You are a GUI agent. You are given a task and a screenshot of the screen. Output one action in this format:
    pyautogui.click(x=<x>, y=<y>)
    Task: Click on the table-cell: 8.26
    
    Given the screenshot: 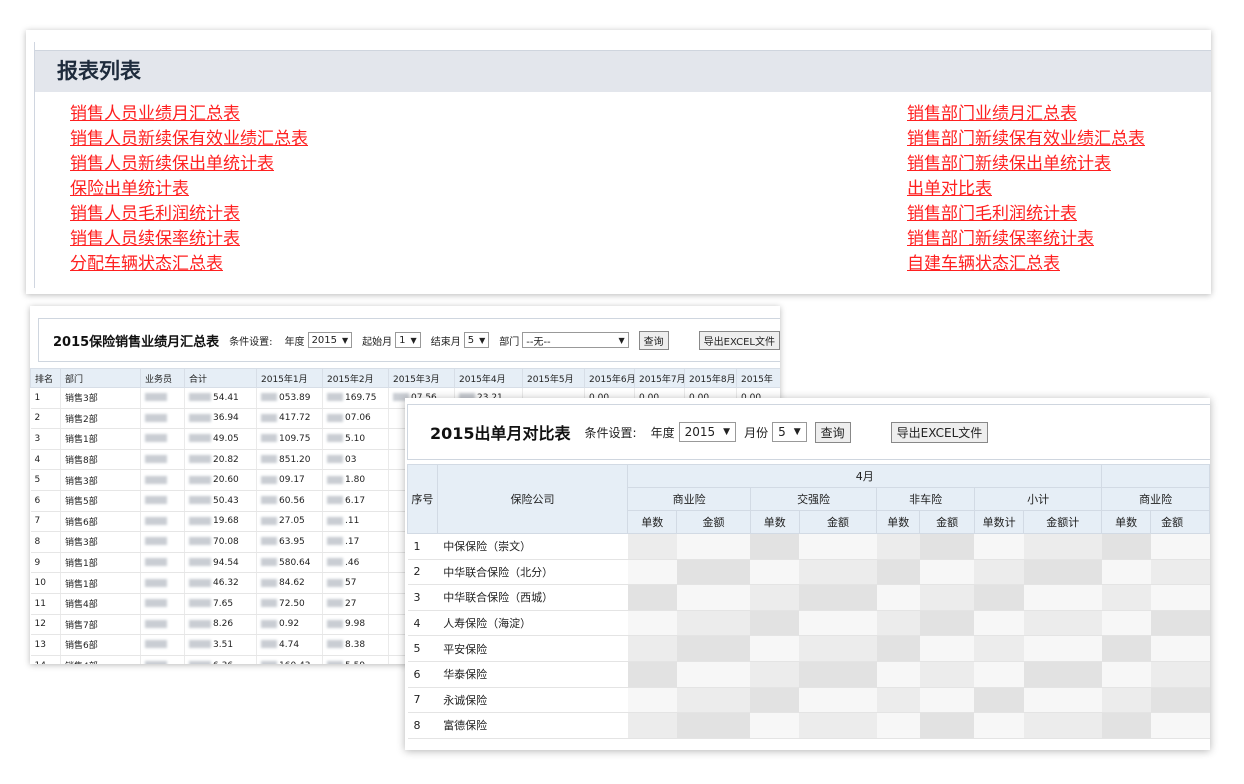 What is the action you would take?
    pyautogui.click(x=220, y=625)
    